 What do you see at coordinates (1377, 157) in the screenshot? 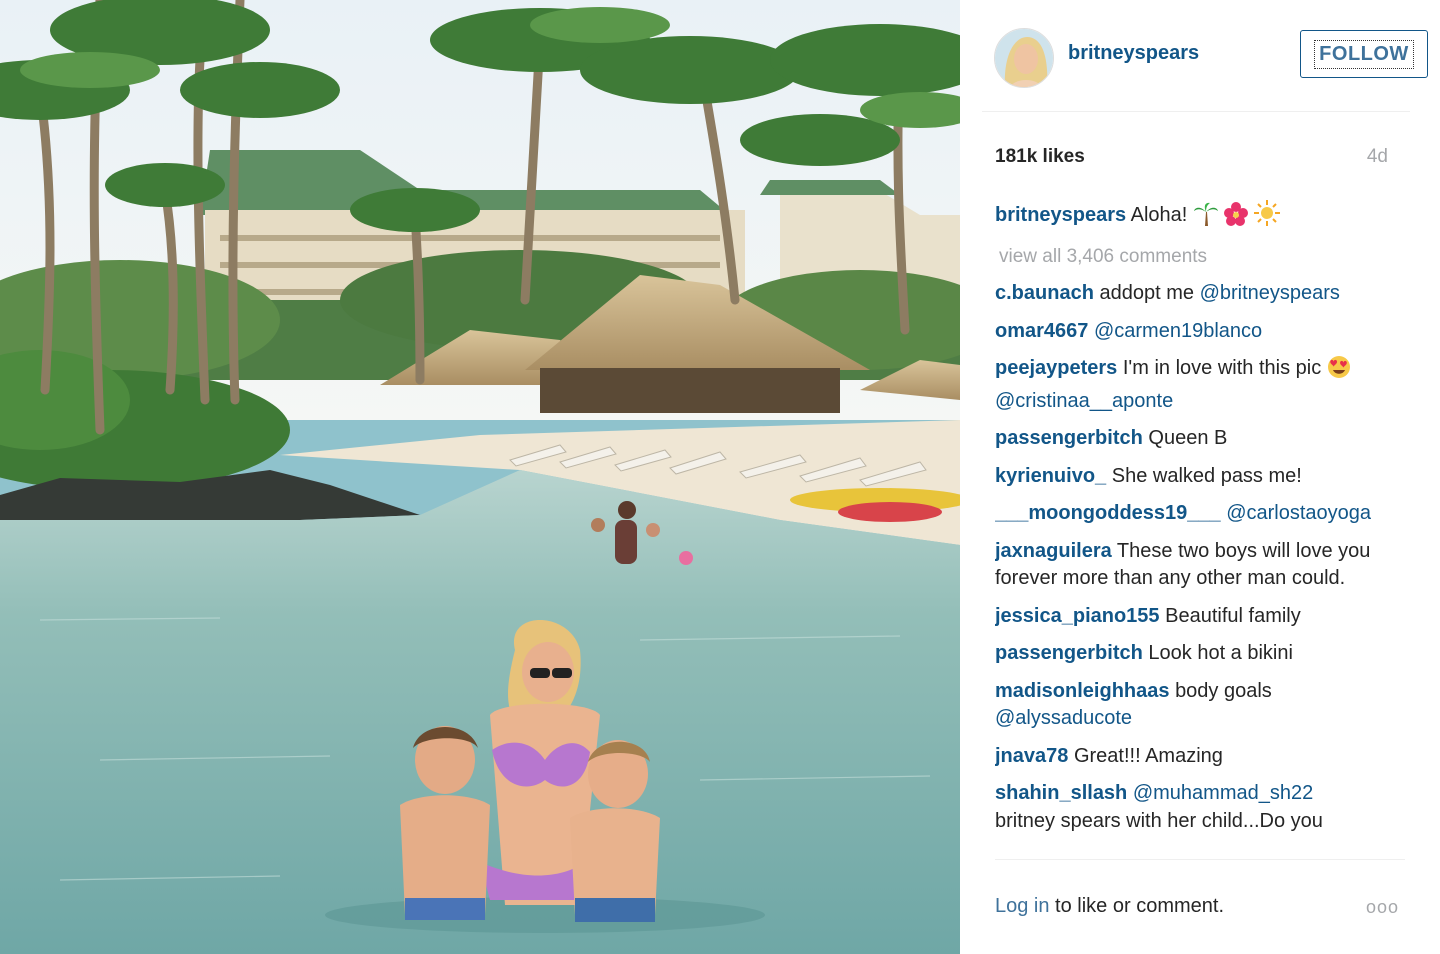
I see `post-timestamp: 4d` at bounding box center [1377, 157].